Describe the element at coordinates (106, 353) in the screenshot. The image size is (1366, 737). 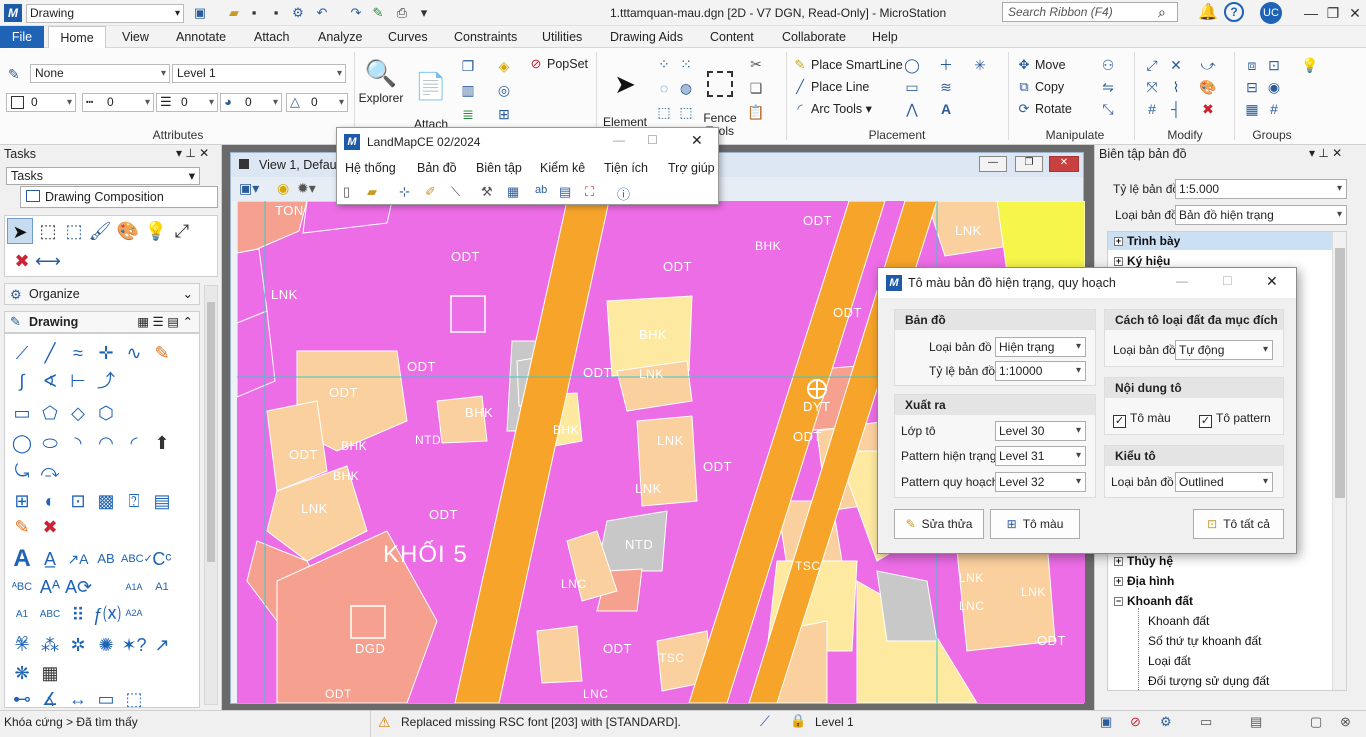
I see `point-tool-icon: ✛` at that location.